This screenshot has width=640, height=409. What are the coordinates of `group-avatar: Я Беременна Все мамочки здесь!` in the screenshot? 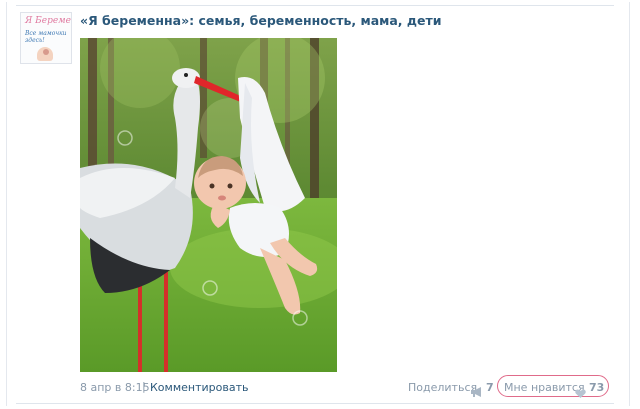 It's located at (46, 38).